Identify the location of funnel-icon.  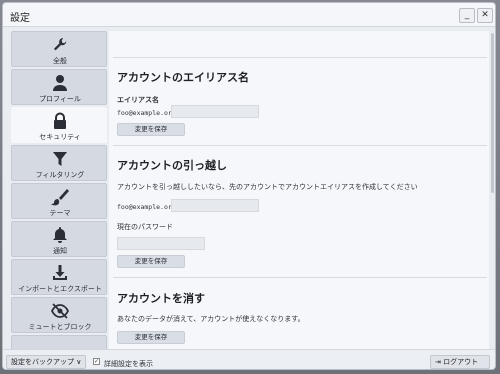
(60, 159).